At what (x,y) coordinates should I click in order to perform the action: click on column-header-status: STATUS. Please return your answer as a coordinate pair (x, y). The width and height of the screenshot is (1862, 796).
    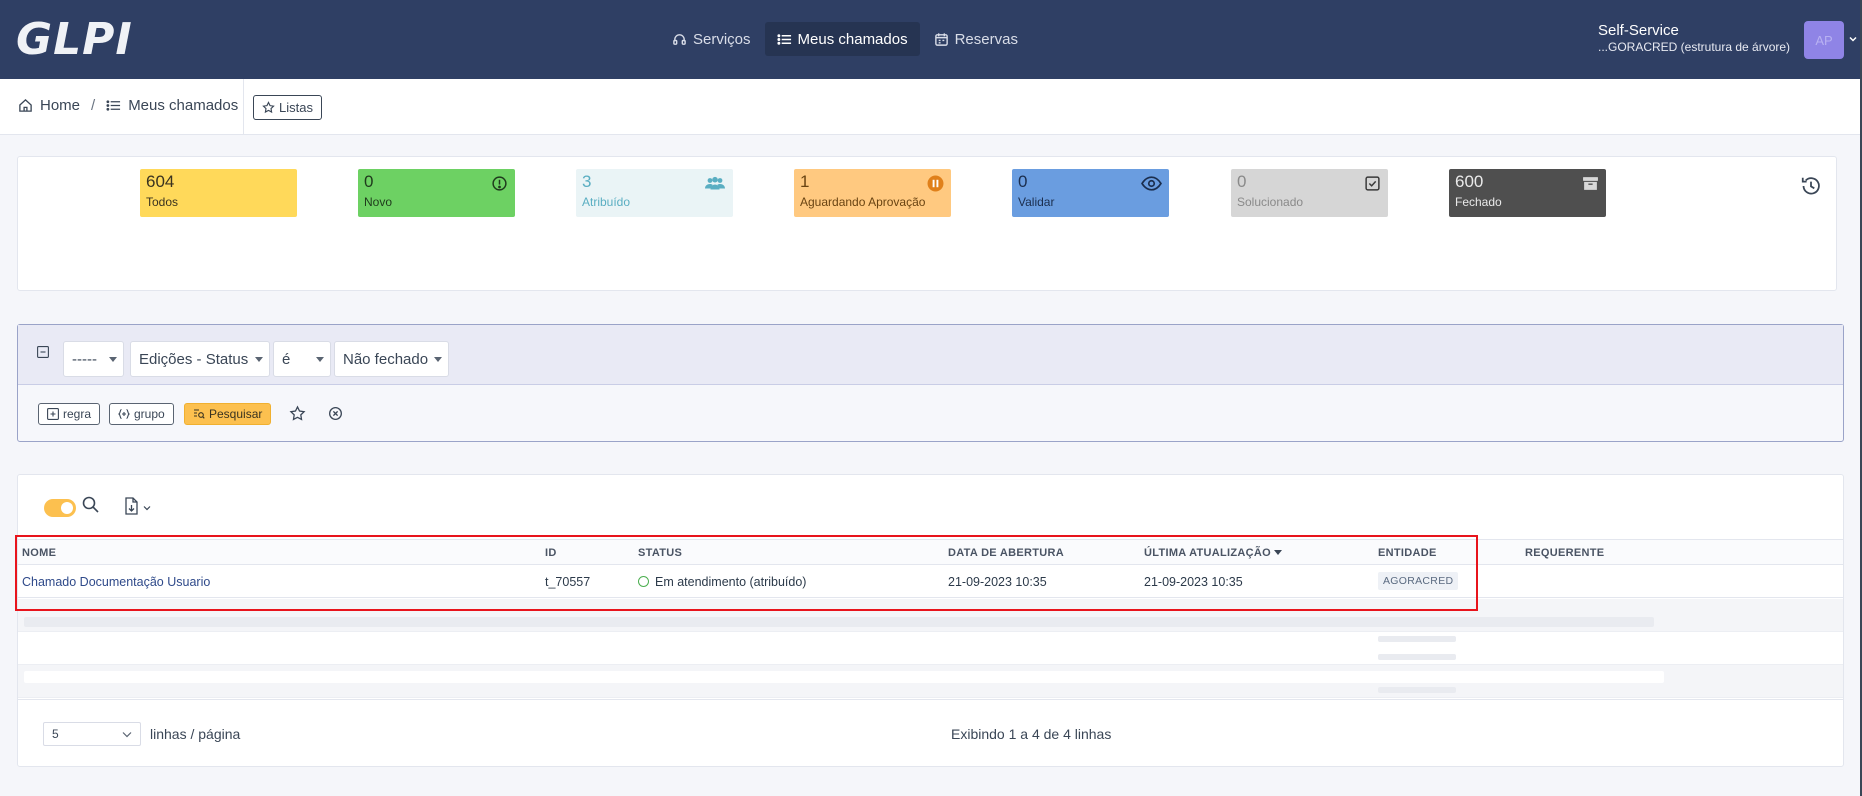
    Looking at the image, I should click on (660, 553).